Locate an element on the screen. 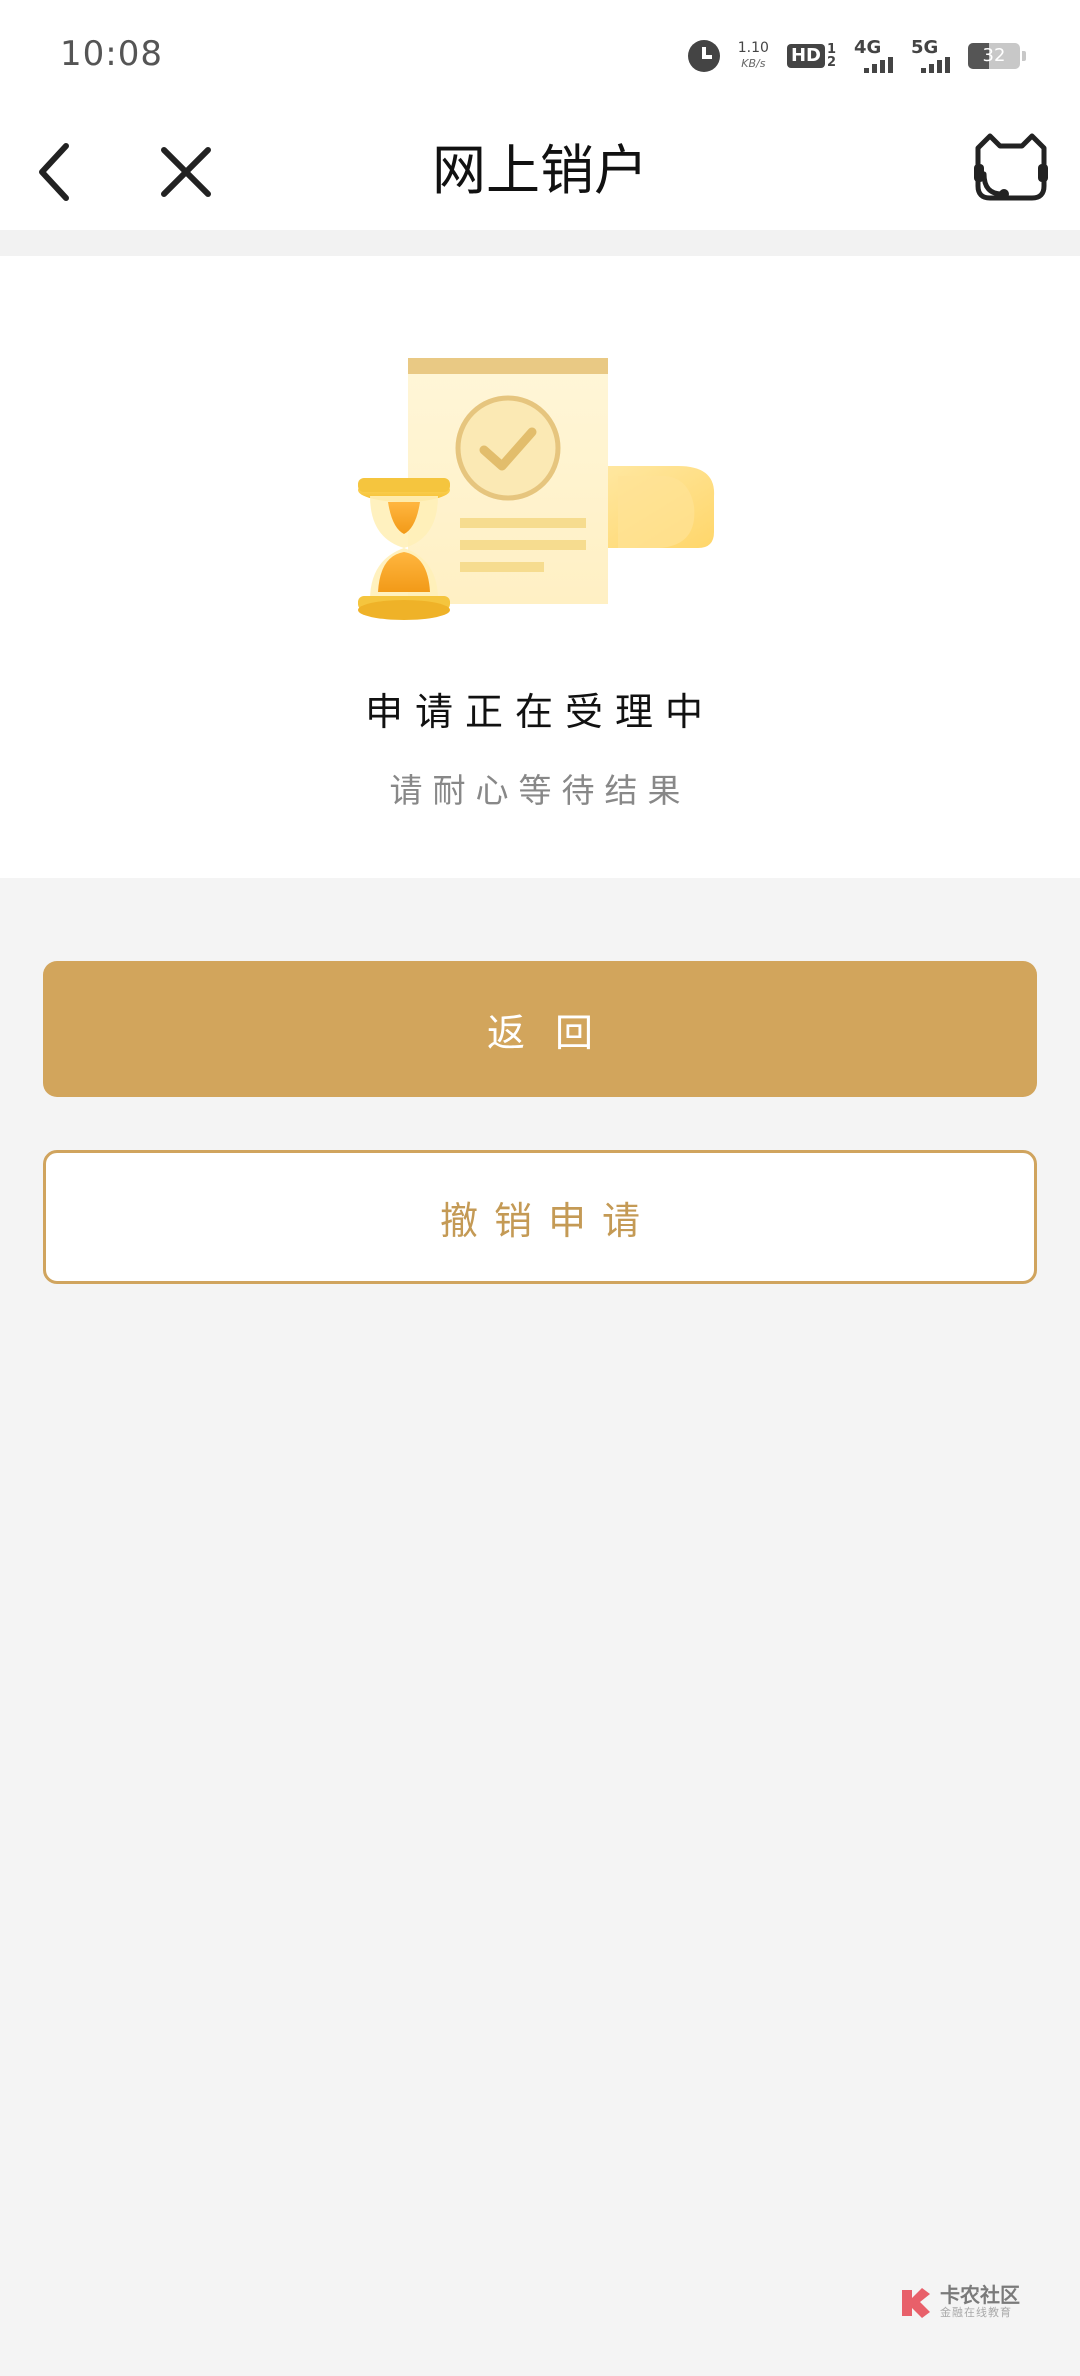 The image size is (1080, 2376). hd-indicator: HD 1 2 is located at coordinates (811, 56).